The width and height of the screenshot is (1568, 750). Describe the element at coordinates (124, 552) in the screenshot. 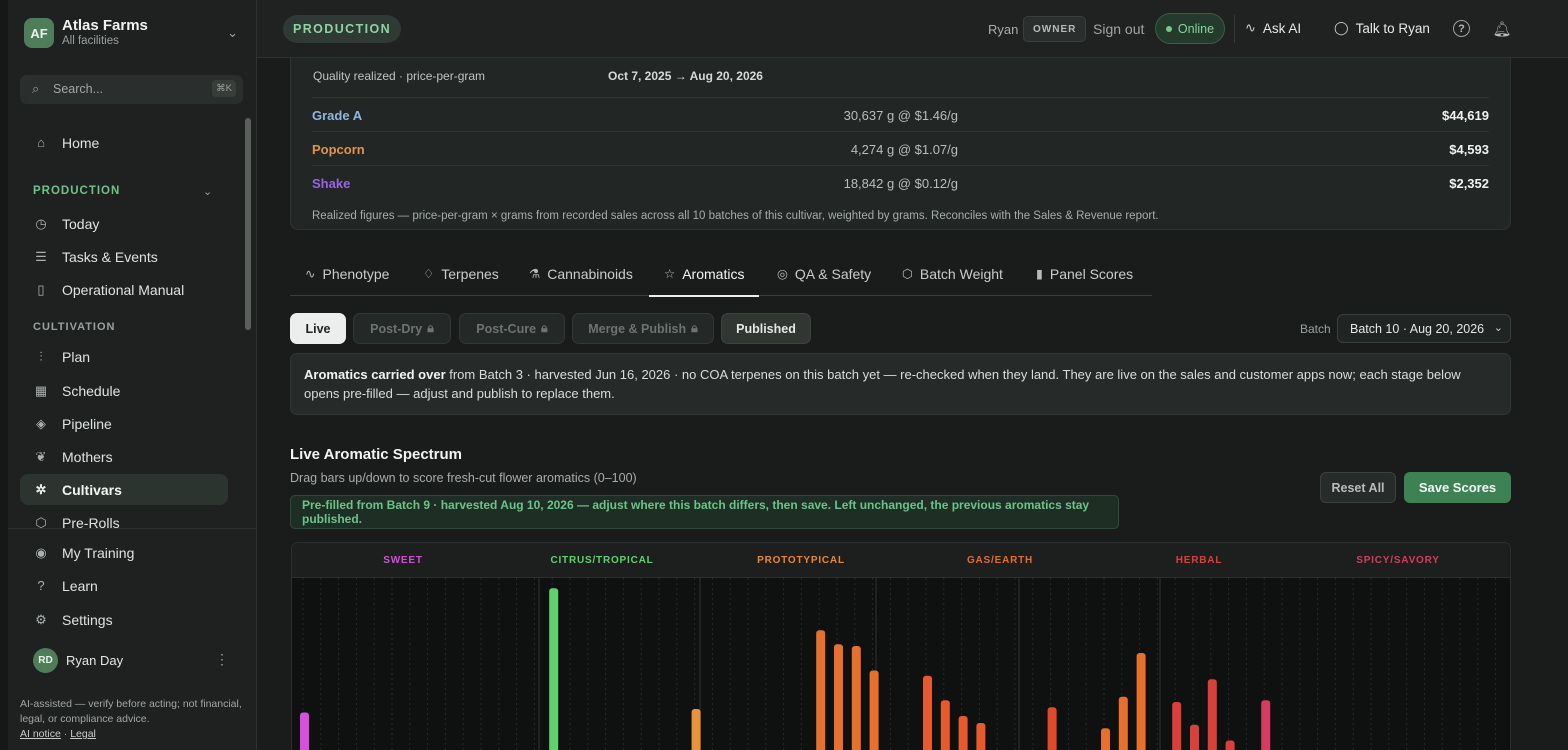

I see `nav-training: ◉ My Training` at that location.